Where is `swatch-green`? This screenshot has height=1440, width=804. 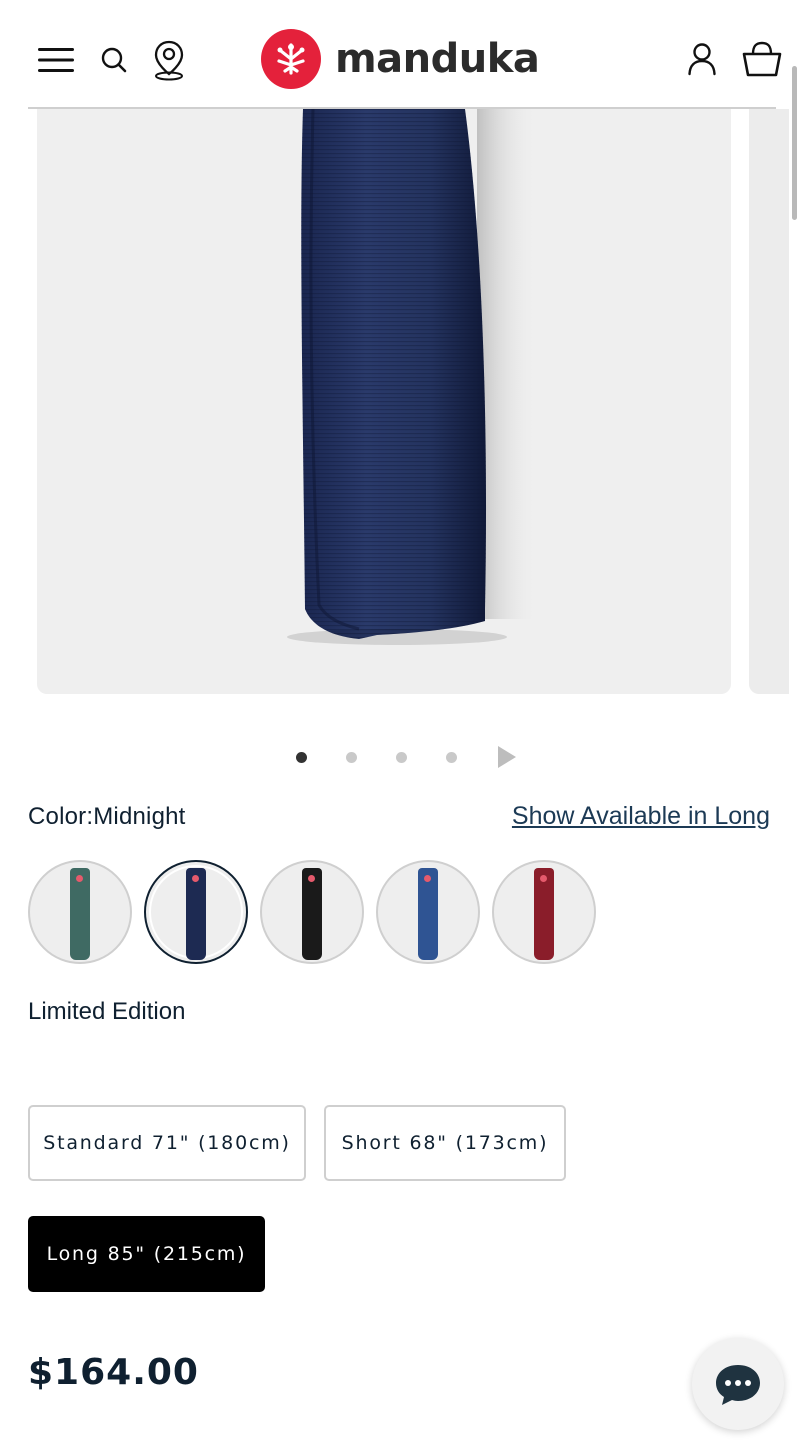
swatch-green is located at coordinates (80, 912).